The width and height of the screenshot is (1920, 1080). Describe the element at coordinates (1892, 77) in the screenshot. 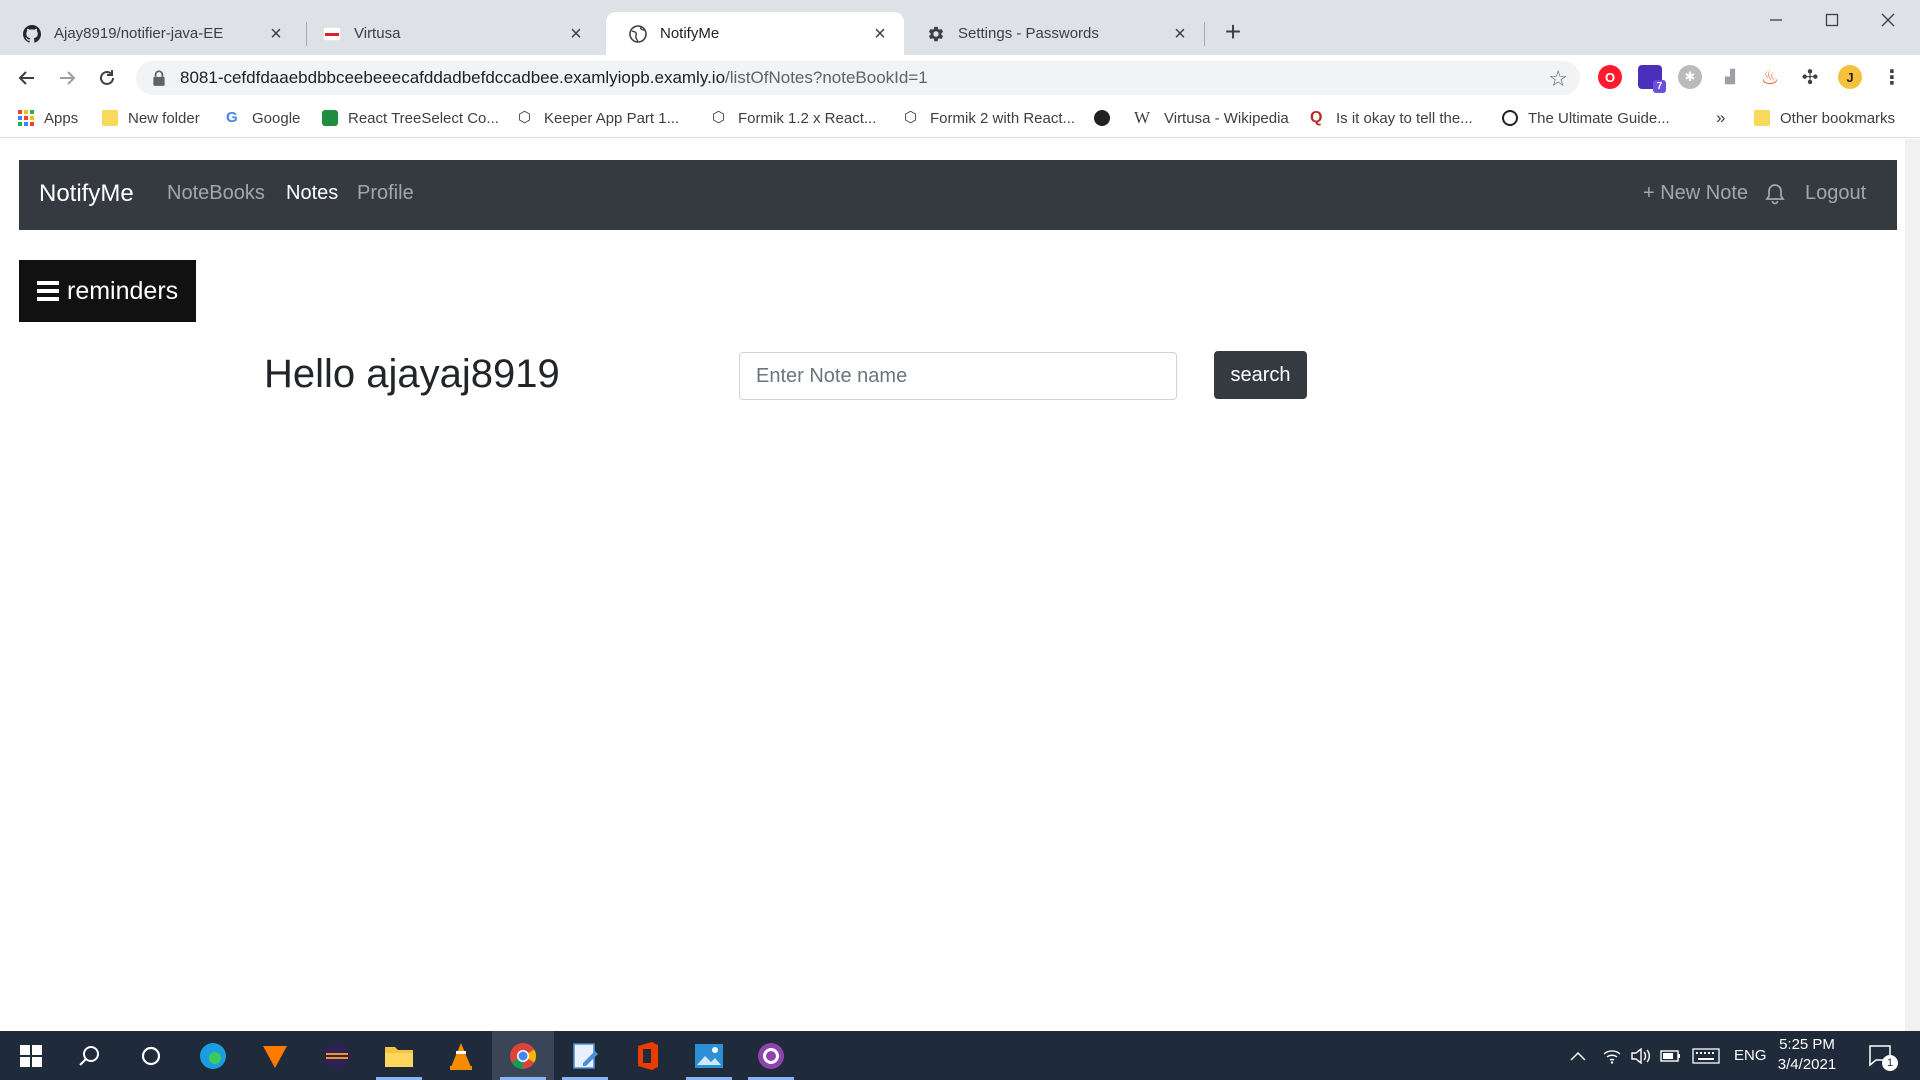

I see `menu-kebab-icon: ⋮` at that location.